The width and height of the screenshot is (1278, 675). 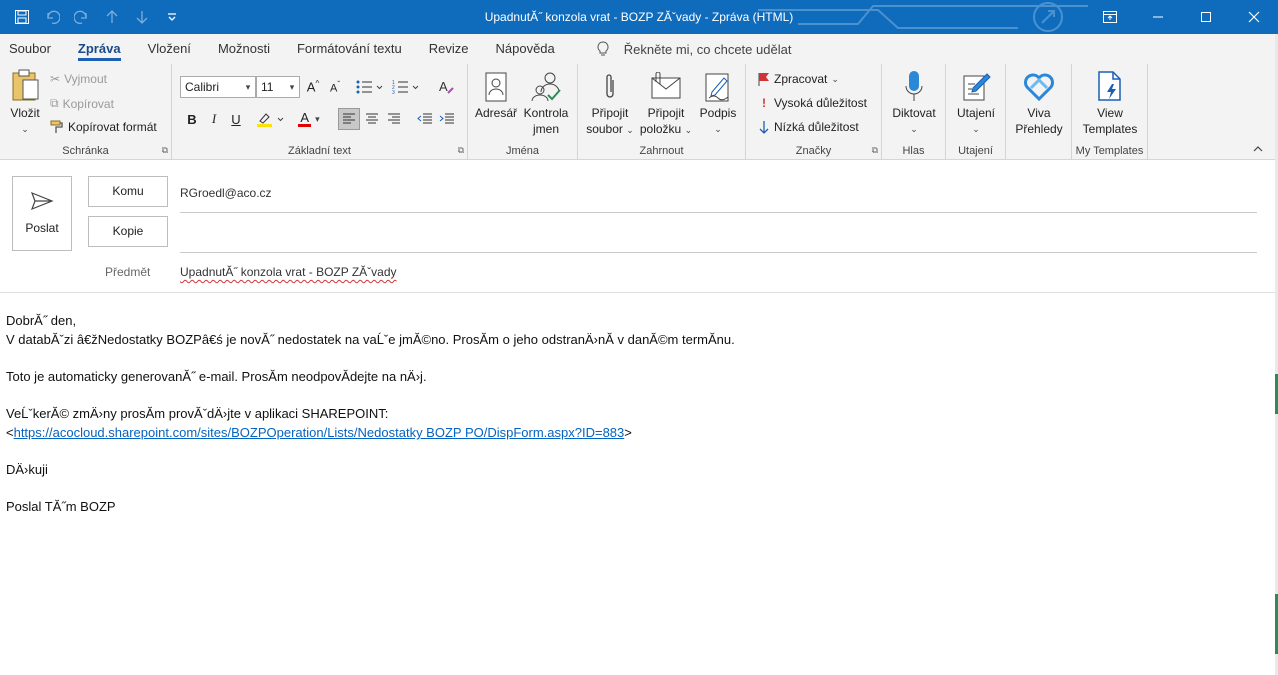 What do you see at coordinates (496, 113) in the screenshot?
I see `address-book-label: Adresář` at bounding box center [496, 113].